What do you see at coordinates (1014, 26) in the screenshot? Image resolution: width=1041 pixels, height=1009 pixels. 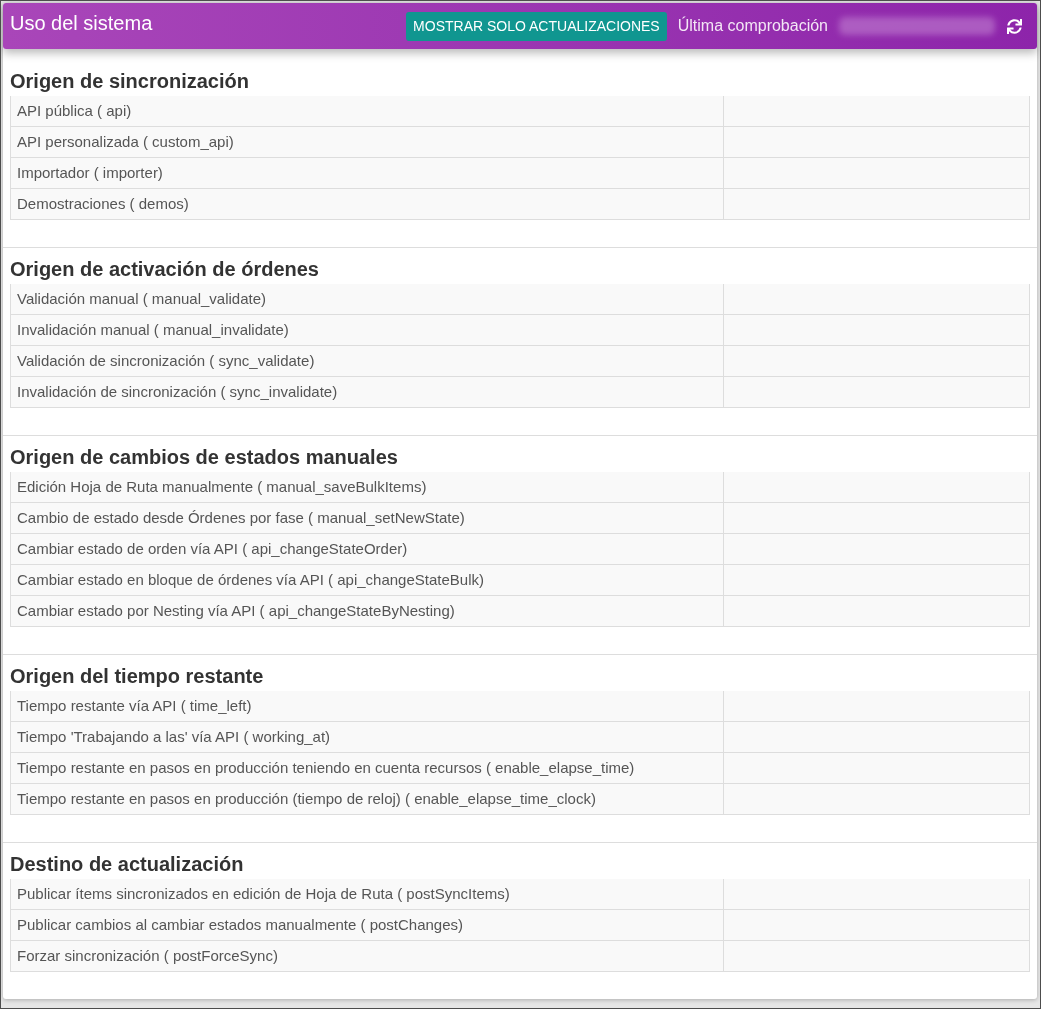 I see `refresh-icon` at bounding box center [1014, 26].